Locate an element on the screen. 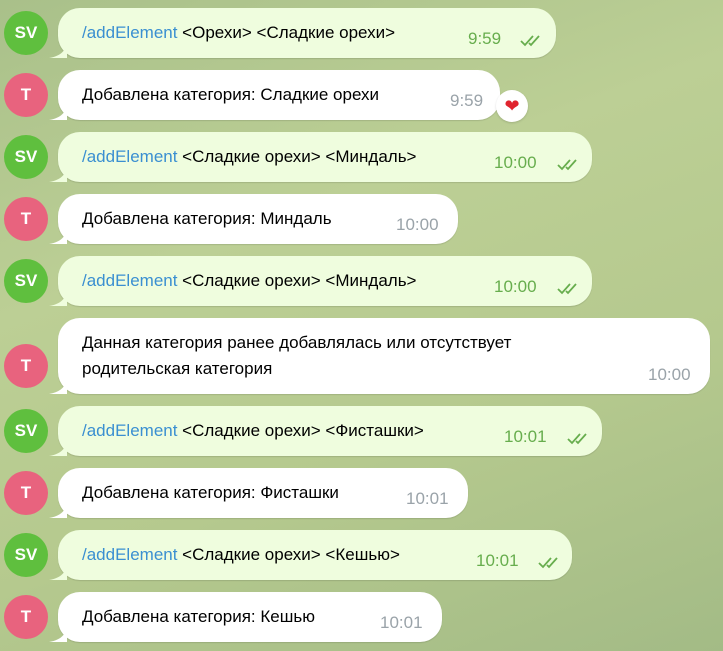  heart-reaction-icon: ❤ is located at coordinates (512, 106).